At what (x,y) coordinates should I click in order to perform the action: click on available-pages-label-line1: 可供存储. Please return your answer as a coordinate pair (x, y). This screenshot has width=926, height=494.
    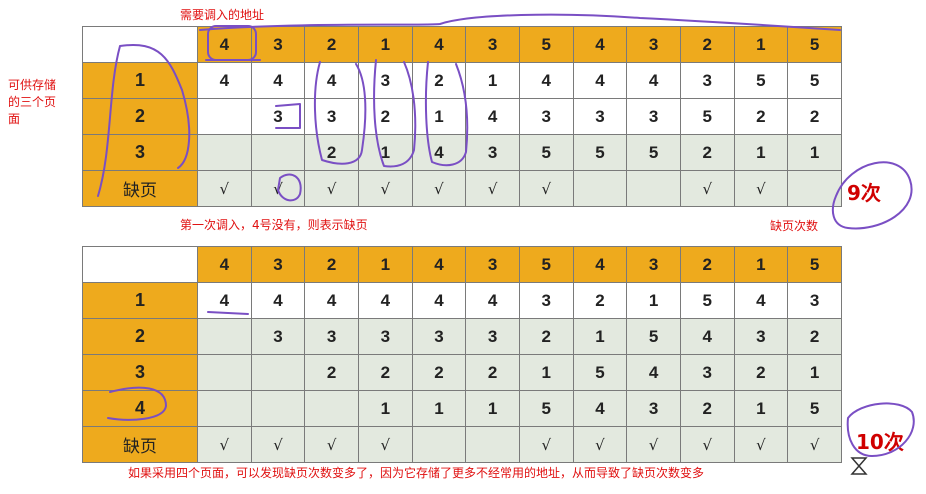
    Looking at the image, I should click on (32, 85).